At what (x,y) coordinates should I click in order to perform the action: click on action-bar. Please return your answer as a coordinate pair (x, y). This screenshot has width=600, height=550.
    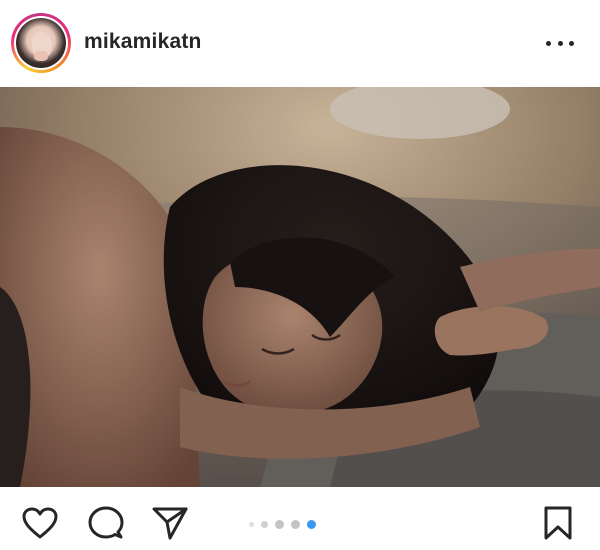
    Looking at the image, I should click on (300, 518).